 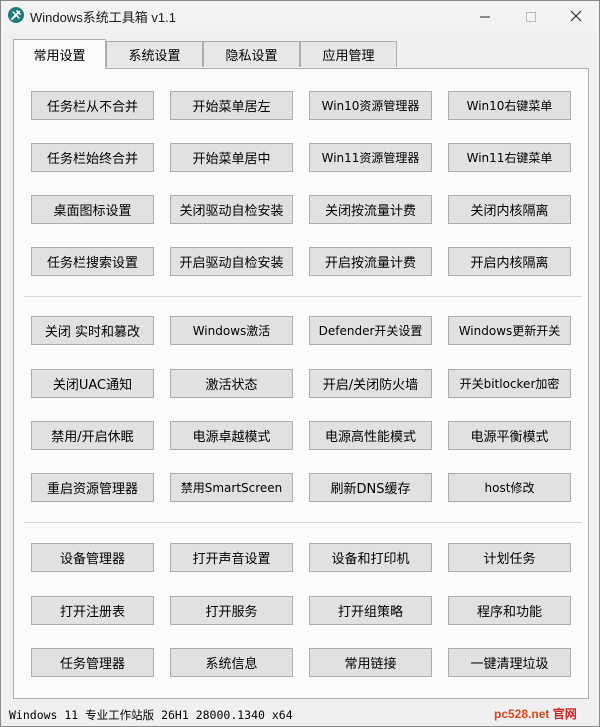 What do you see at coordinates (370, 209) in the screenshot?
I see `disable-metered-connection-button: 关闭按流量计费` at bounding box center [370, 209].